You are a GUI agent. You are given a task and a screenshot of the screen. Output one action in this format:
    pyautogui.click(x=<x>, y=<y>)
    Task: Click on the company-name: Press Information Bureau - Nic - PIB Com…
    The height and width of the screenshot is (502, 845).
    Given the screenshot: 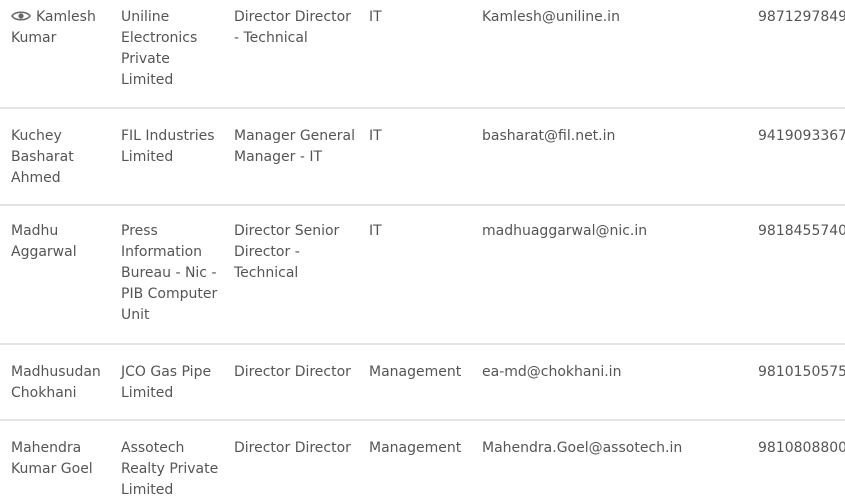 What is the action you would take?
    pyautogui.click(x=169, y=273)
    